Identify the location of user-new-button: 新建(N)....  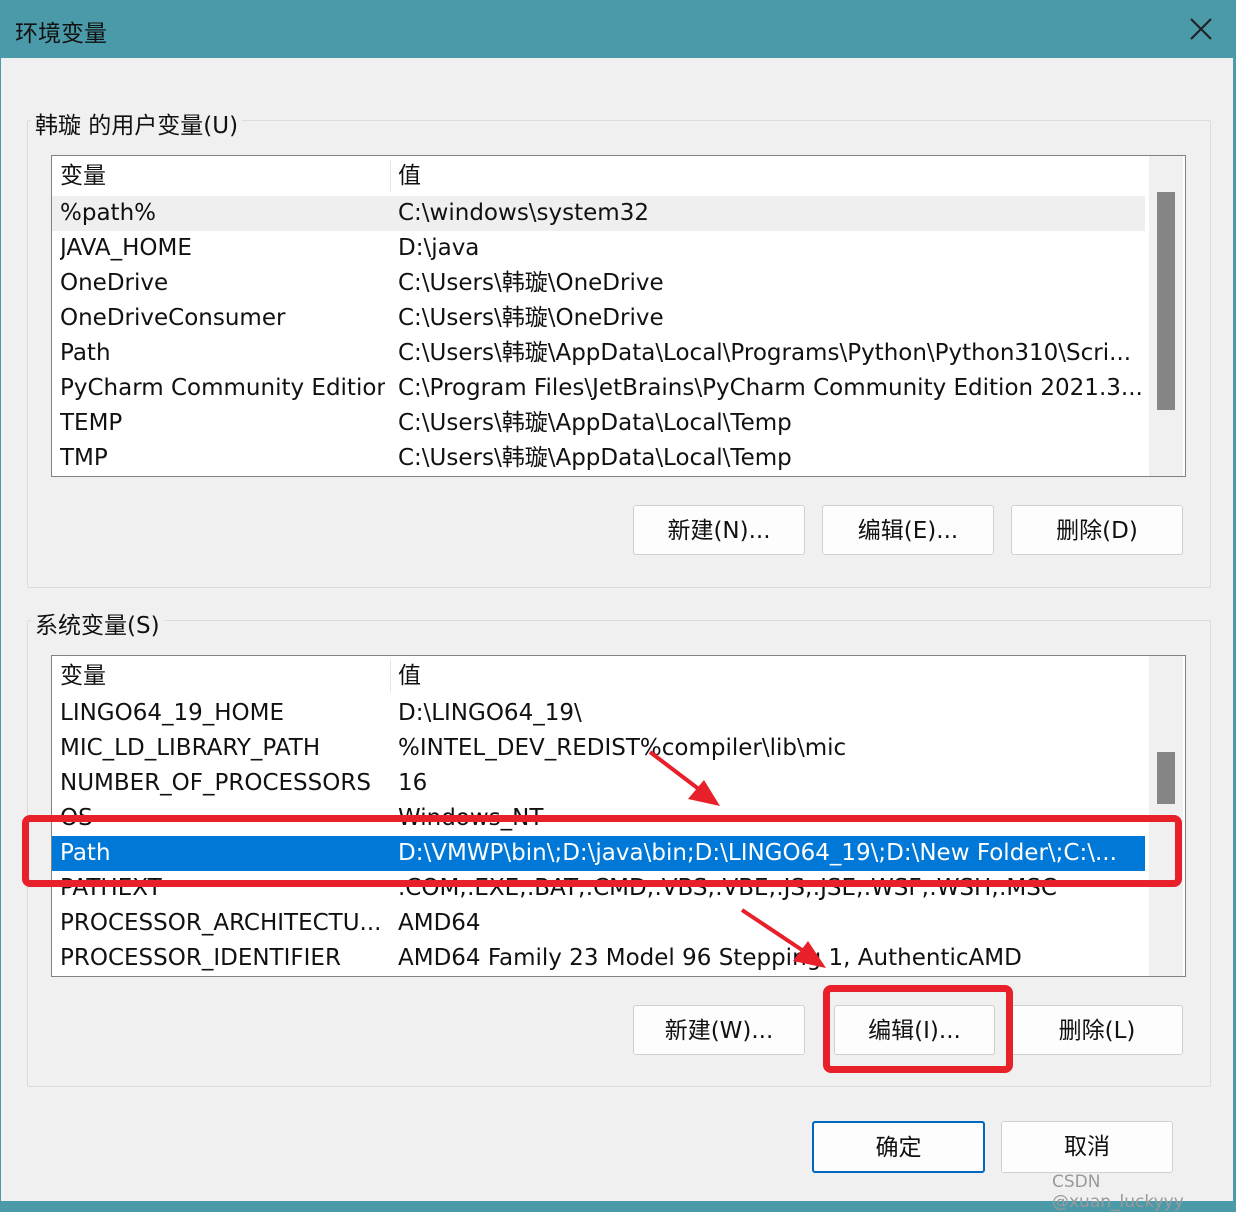
(719, 530).